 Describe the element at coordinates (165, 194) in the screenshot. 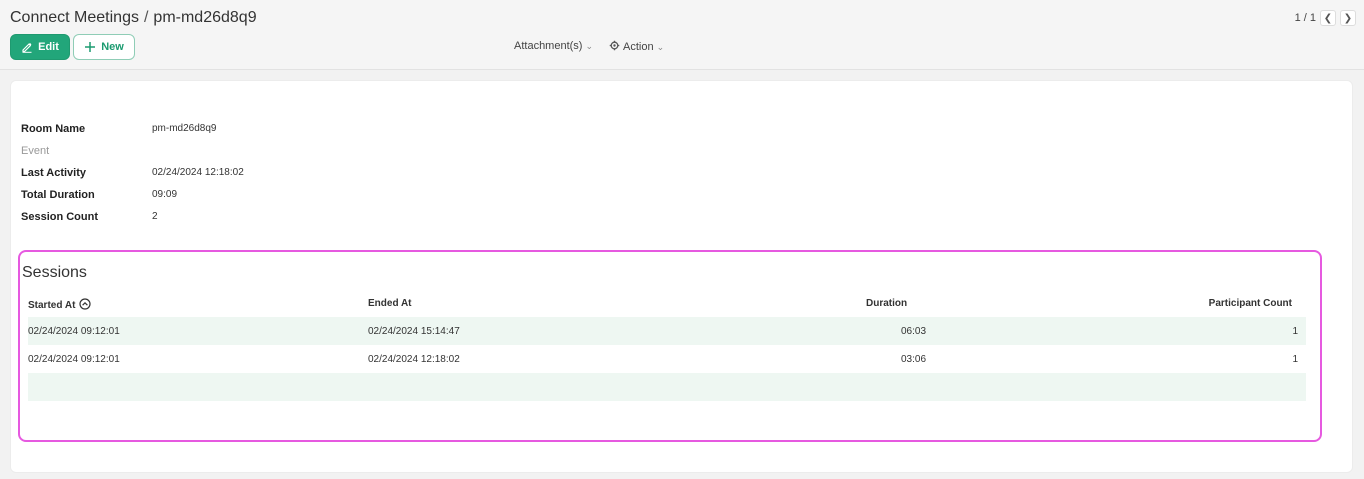

I see `total-duration-value: 09:09` at that location.